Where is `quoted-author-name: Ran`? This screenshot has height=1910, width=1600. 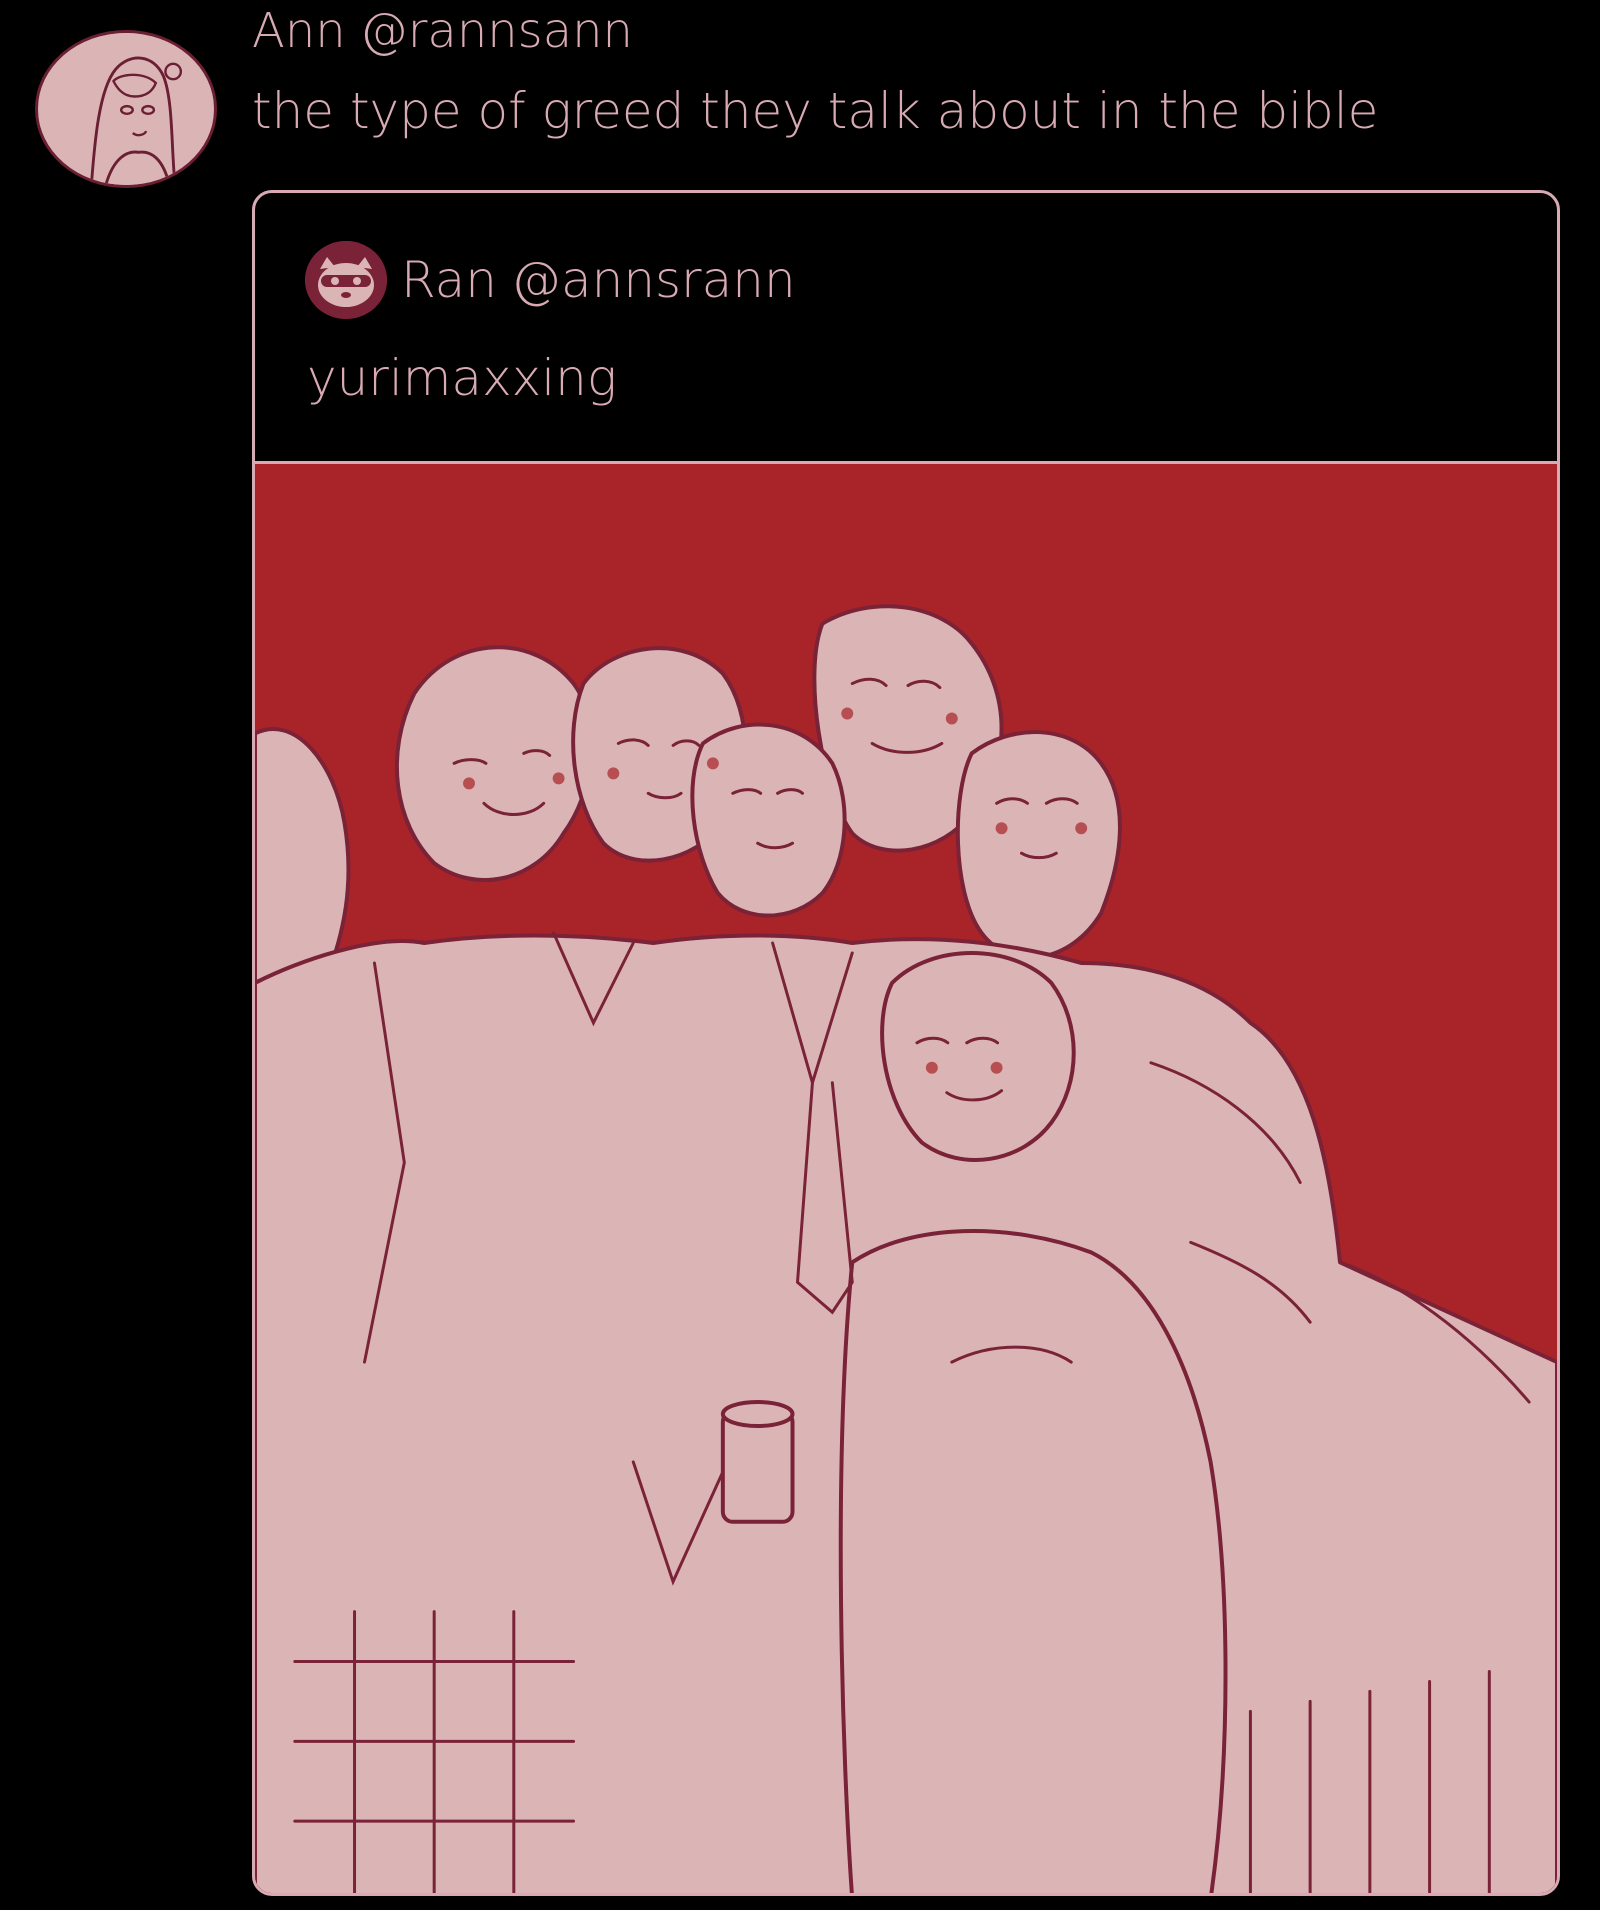
quoted-author-name: Ran is located at coordinates (449, 280).